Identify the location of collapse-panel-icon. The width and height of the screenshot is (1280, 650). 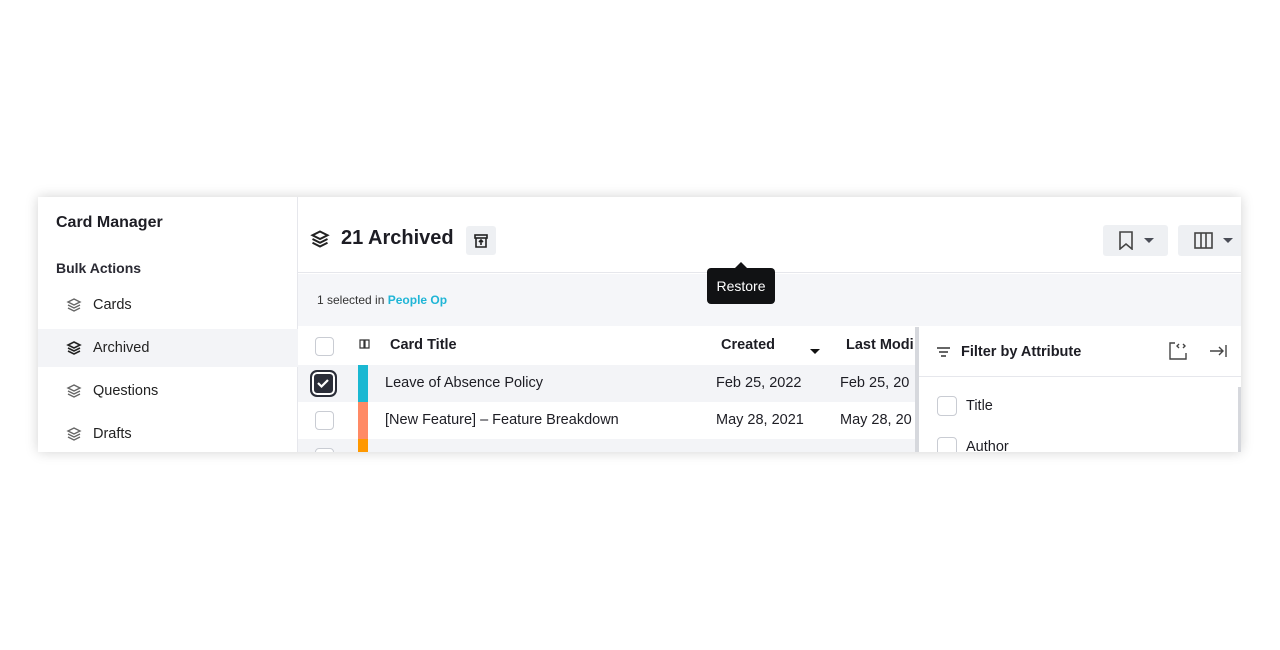
(1218, 351).